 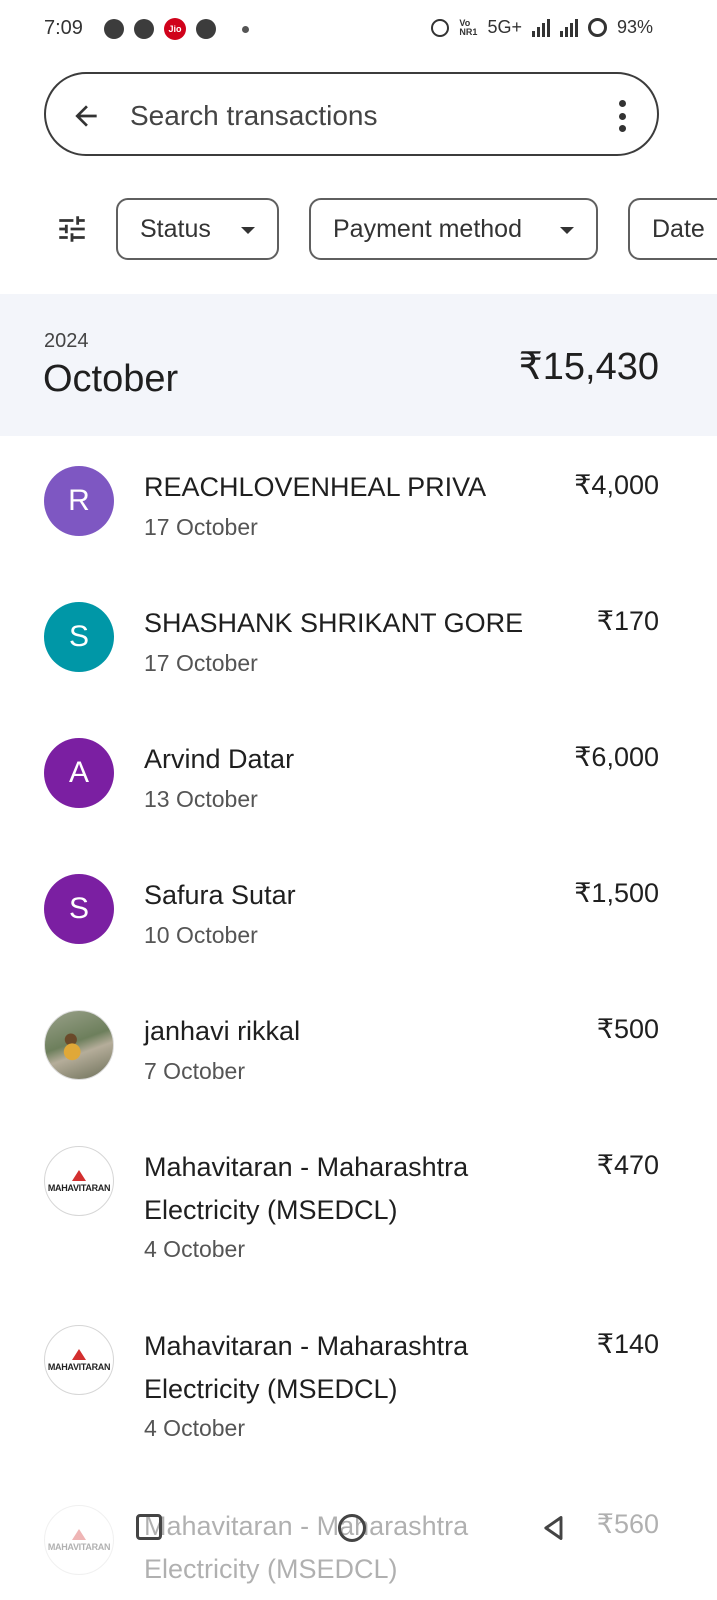 What do you see at coordinates (315, 487) in the screenshot?
I see `transaction-name: REACHLOVENHEAL PRIVA` at bounding box center [315, 487].